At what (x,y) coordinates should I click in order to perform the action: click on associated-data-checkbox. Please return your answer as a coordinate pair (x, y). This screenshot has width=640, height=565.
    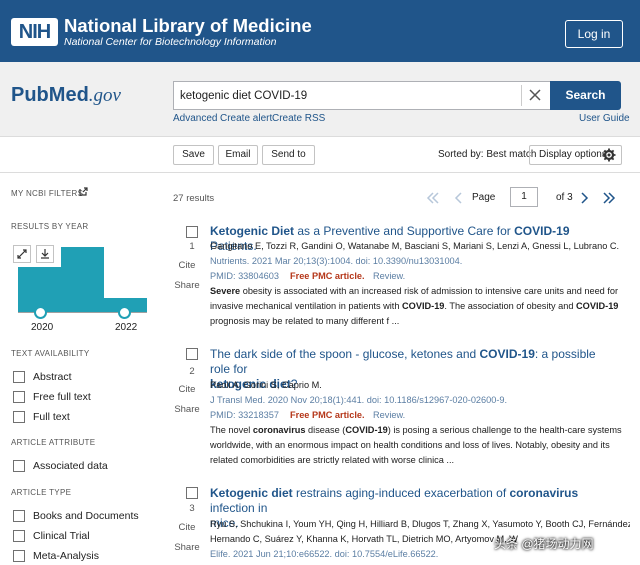
    Looking at the image, I should click on (19, 466).